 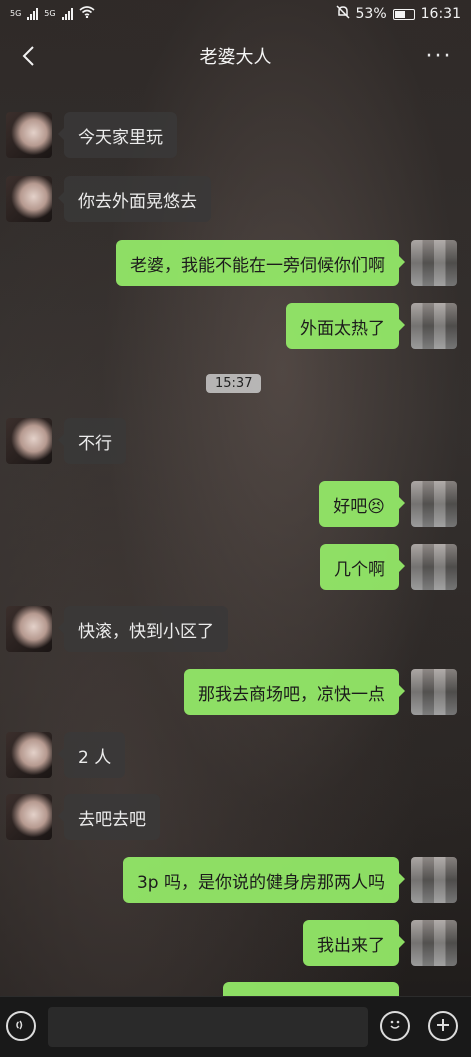 What do you see at coordinates (235, 137) in the screenshot?
I see `message-row: 今天家里玩` at bounding box center [235, 137].